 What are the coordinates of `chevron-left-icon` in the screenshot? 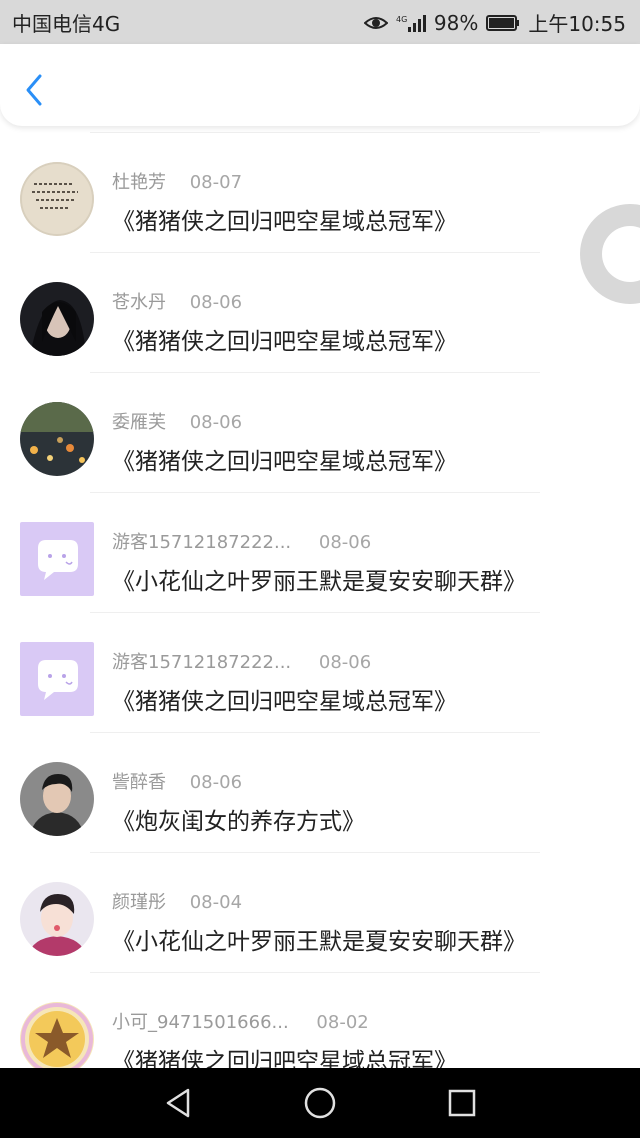 It's located at (35, 90).